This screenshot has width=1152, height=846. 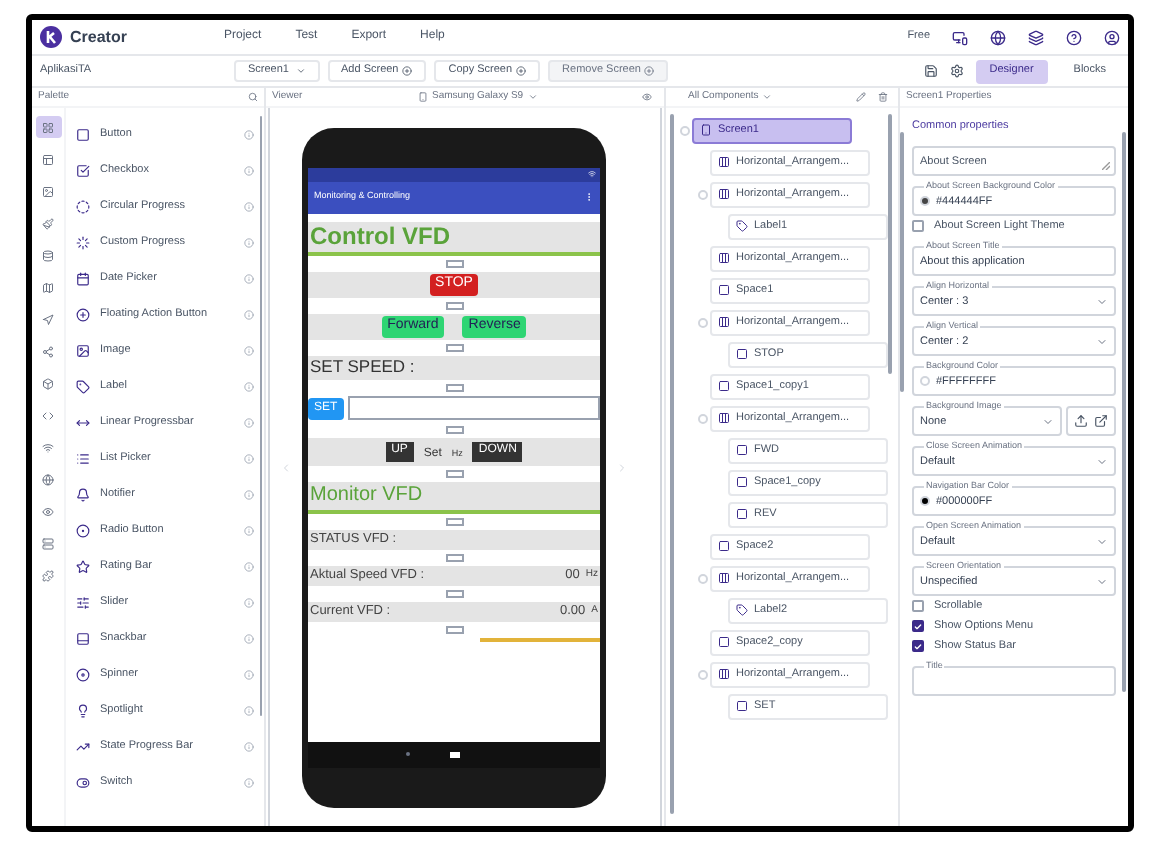 I want to click on chevron-right-icon, so click(x=622, y=467).